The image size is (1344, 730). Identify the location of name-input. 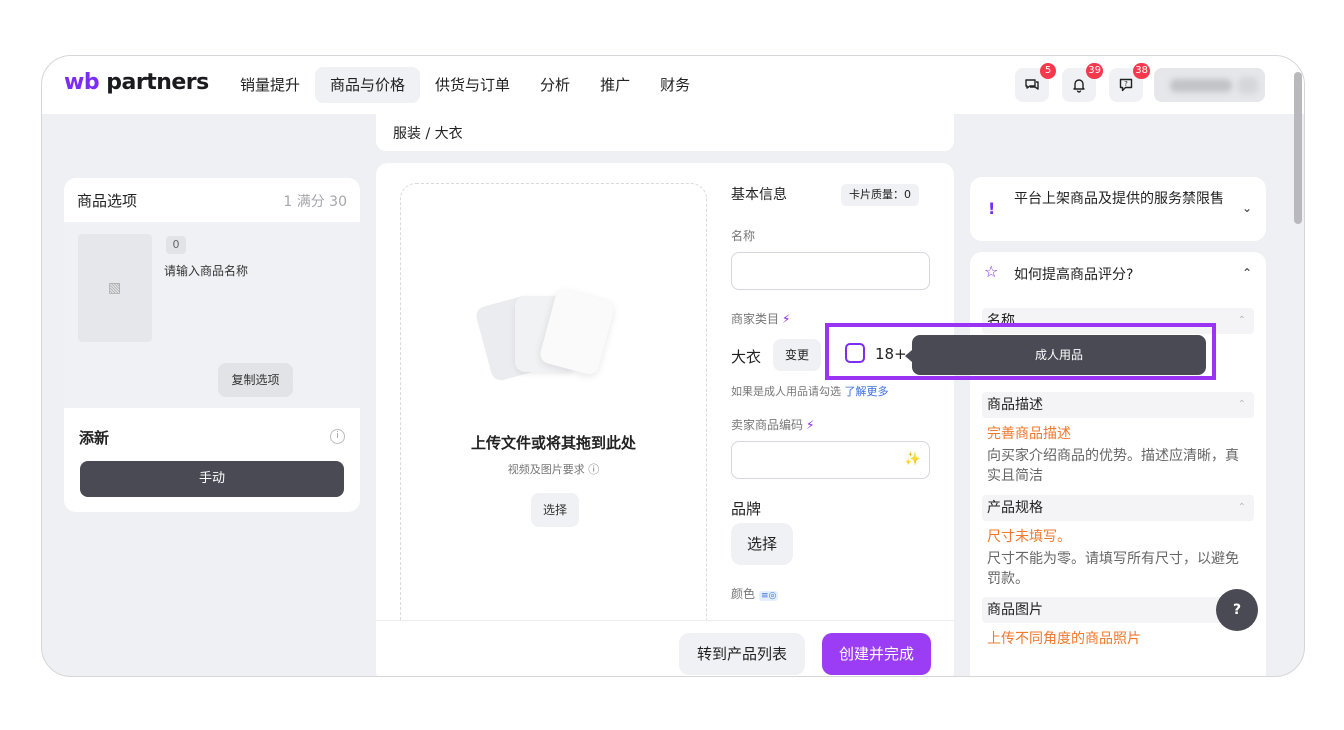
(830, 271).